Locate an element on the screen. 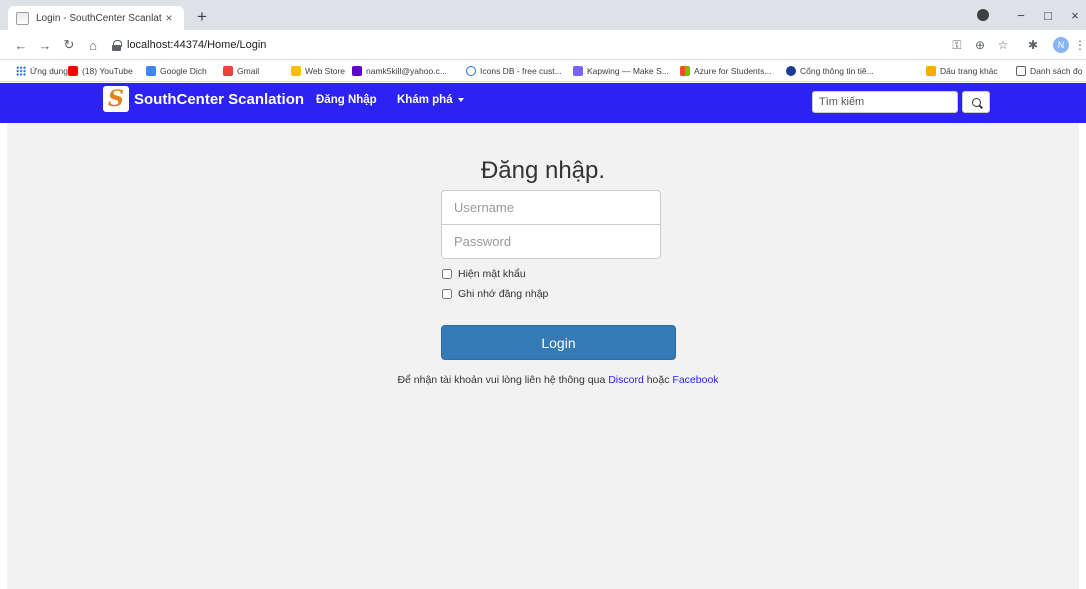 The width and height of the screenshot is (1086, 589). youtube-icon is located at coordinates (73, 71).